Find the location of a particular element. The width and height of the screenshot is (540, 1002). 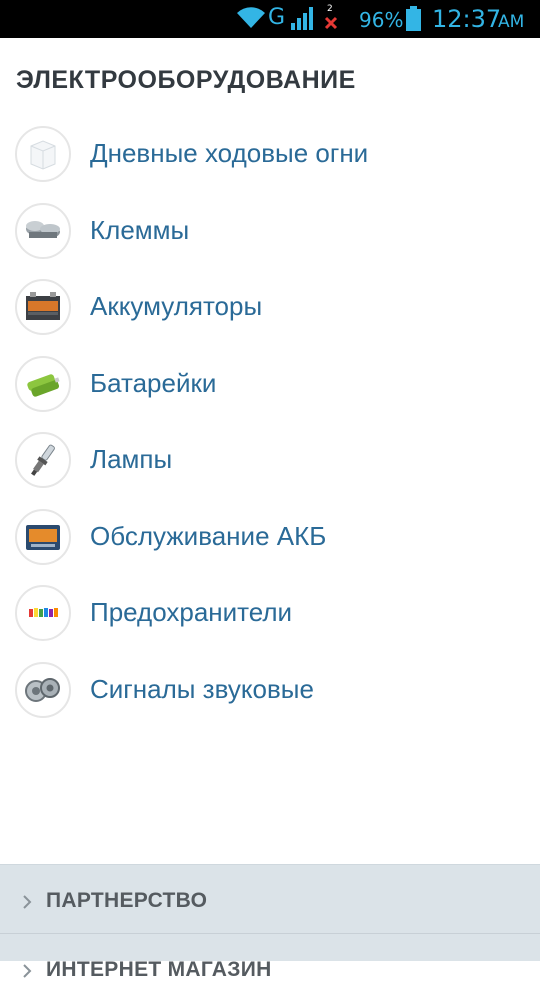

menu-item-label: ПАРТНЕРСТВО is located at coordinates (127, 900).